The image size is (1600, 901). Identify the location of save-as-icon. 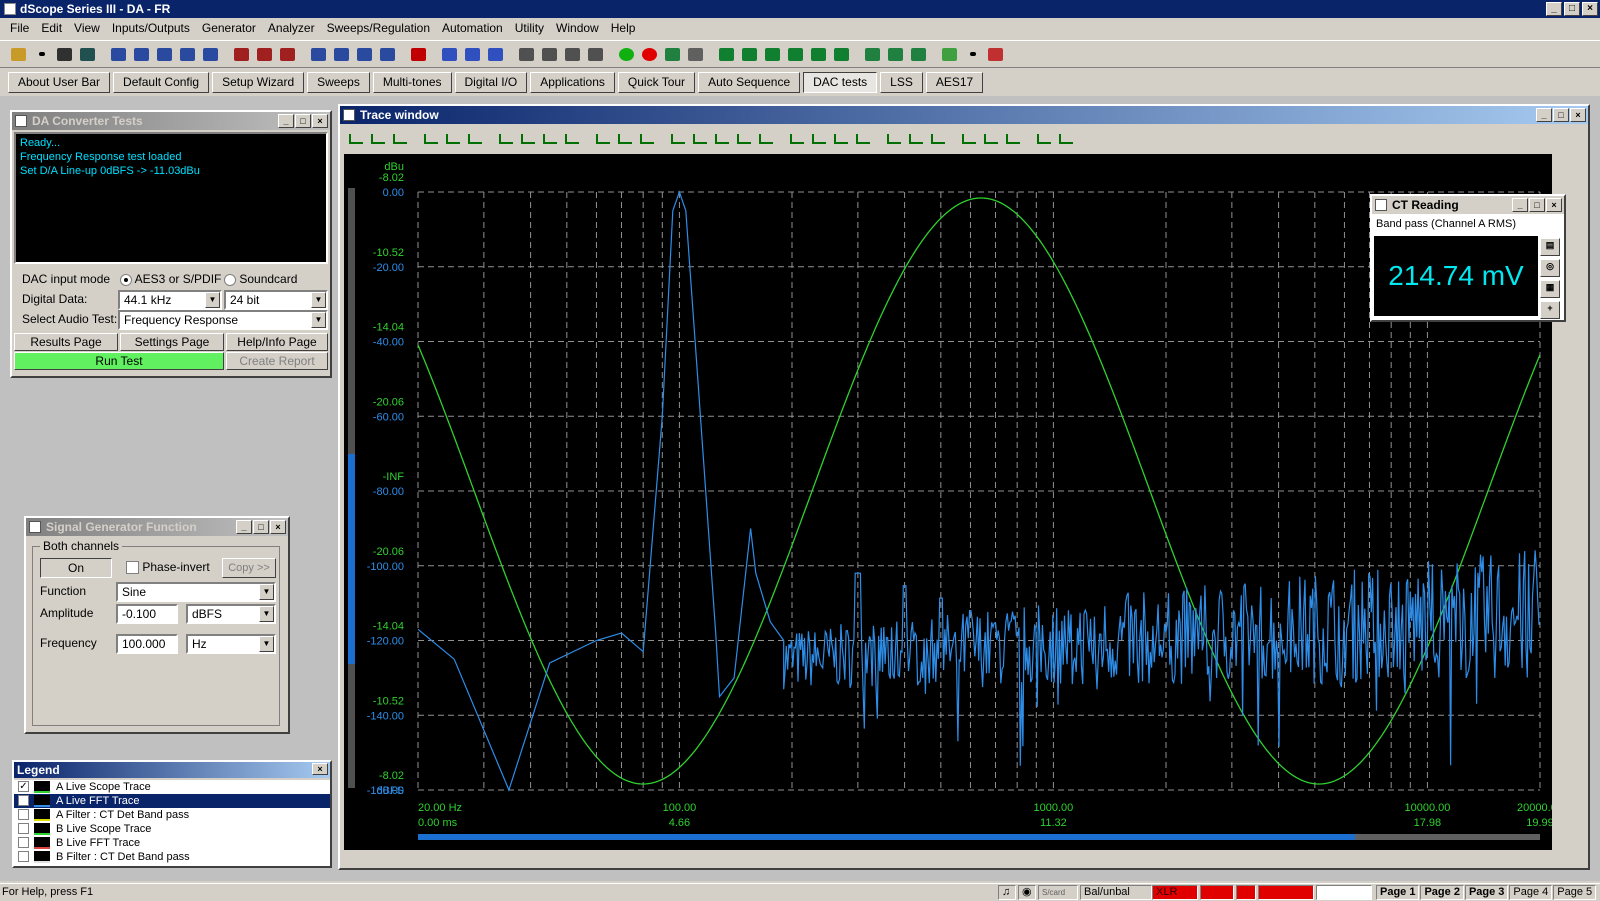
(87, 54).